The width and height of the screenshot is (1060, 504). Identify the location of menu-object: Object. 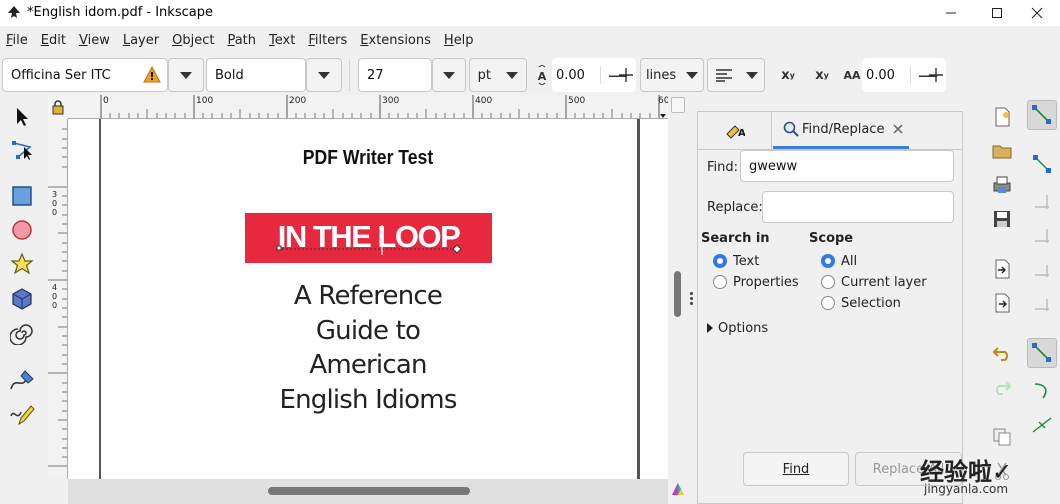
(193, 40).